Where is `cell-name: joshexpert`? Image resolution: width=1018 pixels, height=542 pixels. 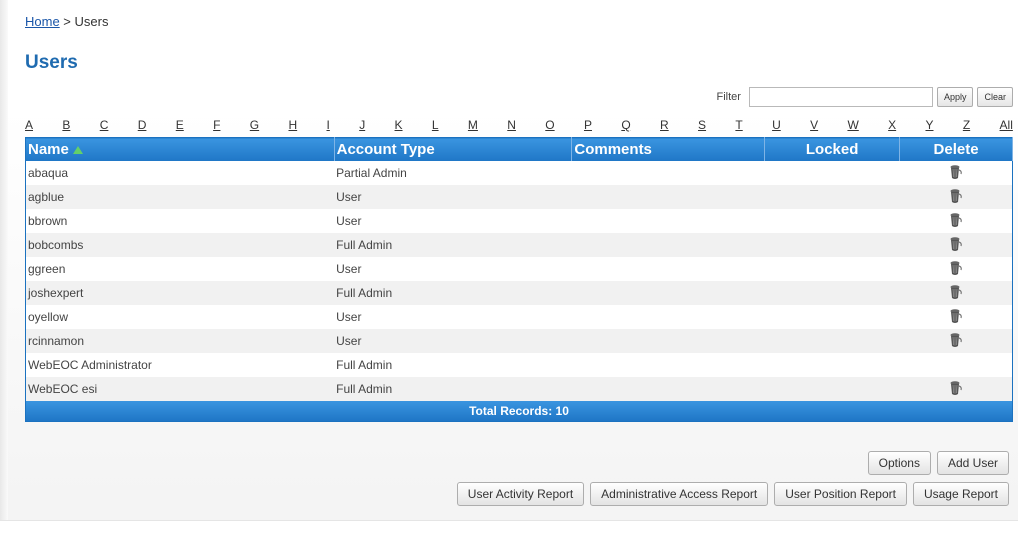 cell-name: joshexpert is located at coordinates (180, 293).